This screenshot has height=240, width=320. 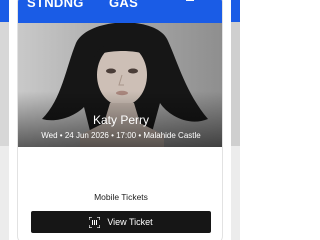 What do you see at coordinates (4, 11) in the screenshot?
I see `previous-card-header` at bounding box center [4, 11].